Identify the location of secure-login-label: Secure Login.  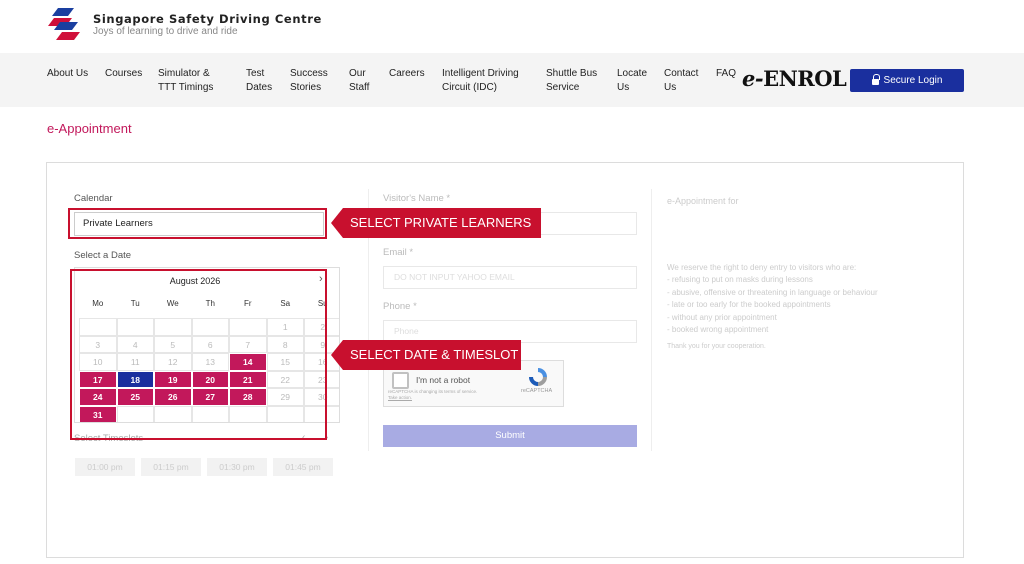
(913, 80).